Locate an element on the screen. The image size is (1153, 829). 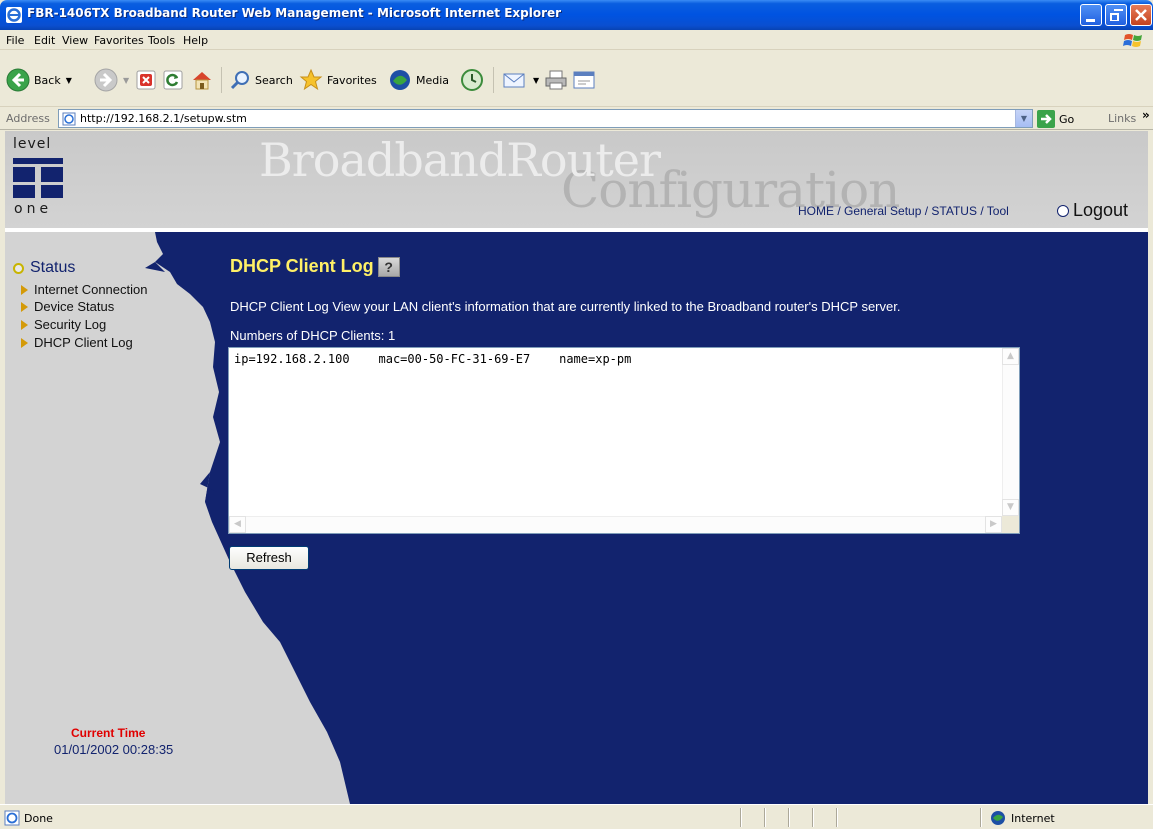
favorites-label: Favorites is located at coordinates (352, 80).